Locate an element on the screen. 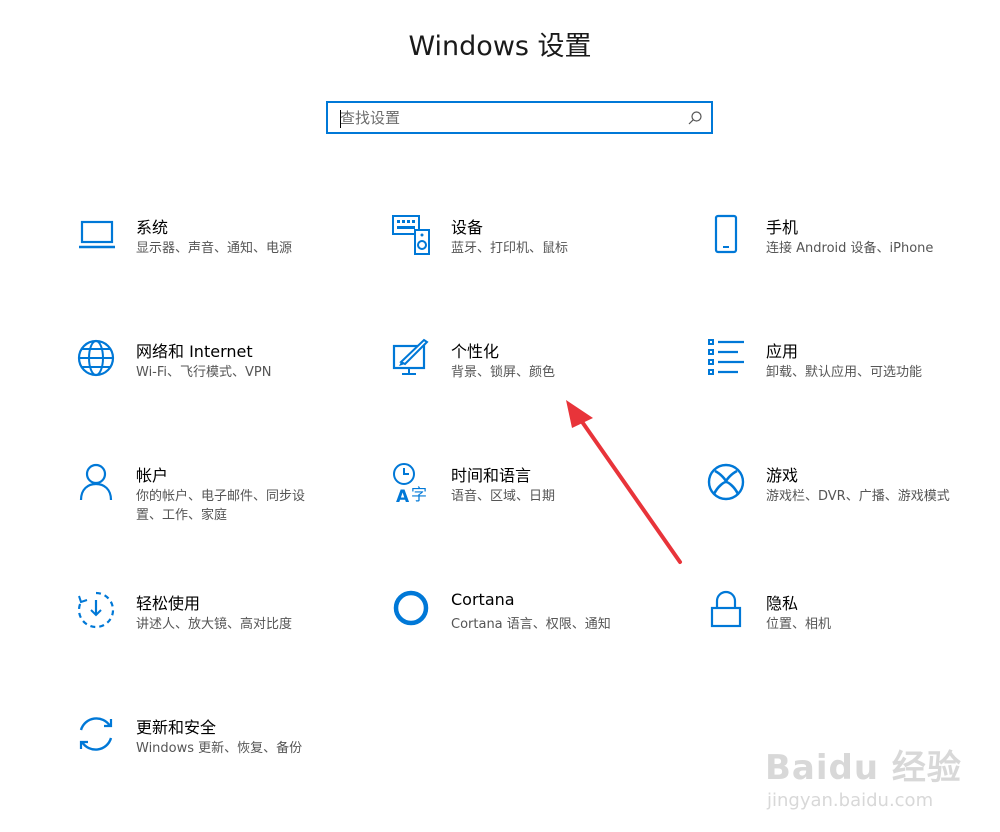 This screenshot has height=832, width=1000. svg-text: A is located at coordinates (403, 495).